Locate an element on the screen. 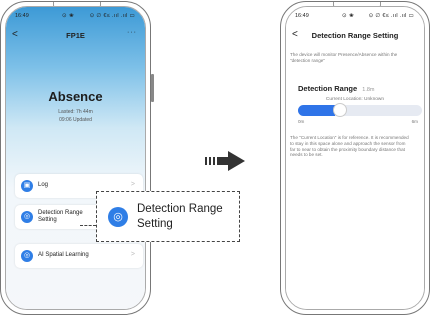 The width and height of the screenshot is (430, 316). slider-min-label: 0m is located at coordinates (301, 121).